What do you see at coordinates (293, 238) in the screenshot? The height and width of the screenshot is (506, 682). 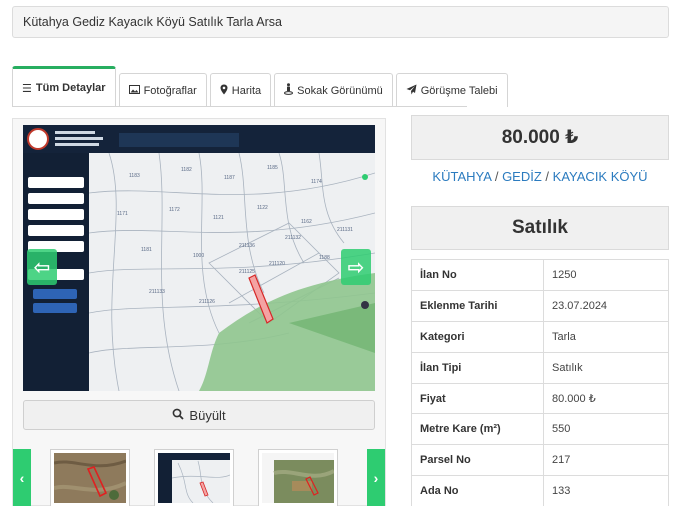 I see `parcel-number-label: 211132` at bounding box center [293, 238].